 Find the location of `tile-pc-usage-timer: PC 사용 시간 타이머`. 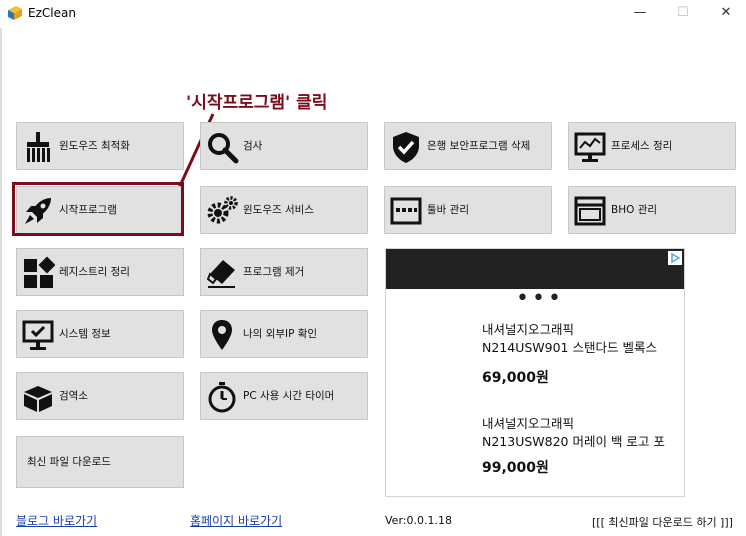

tile-pc-usage-timer: PC 사용 시간 타이머 is located at coordinates (284, 396).